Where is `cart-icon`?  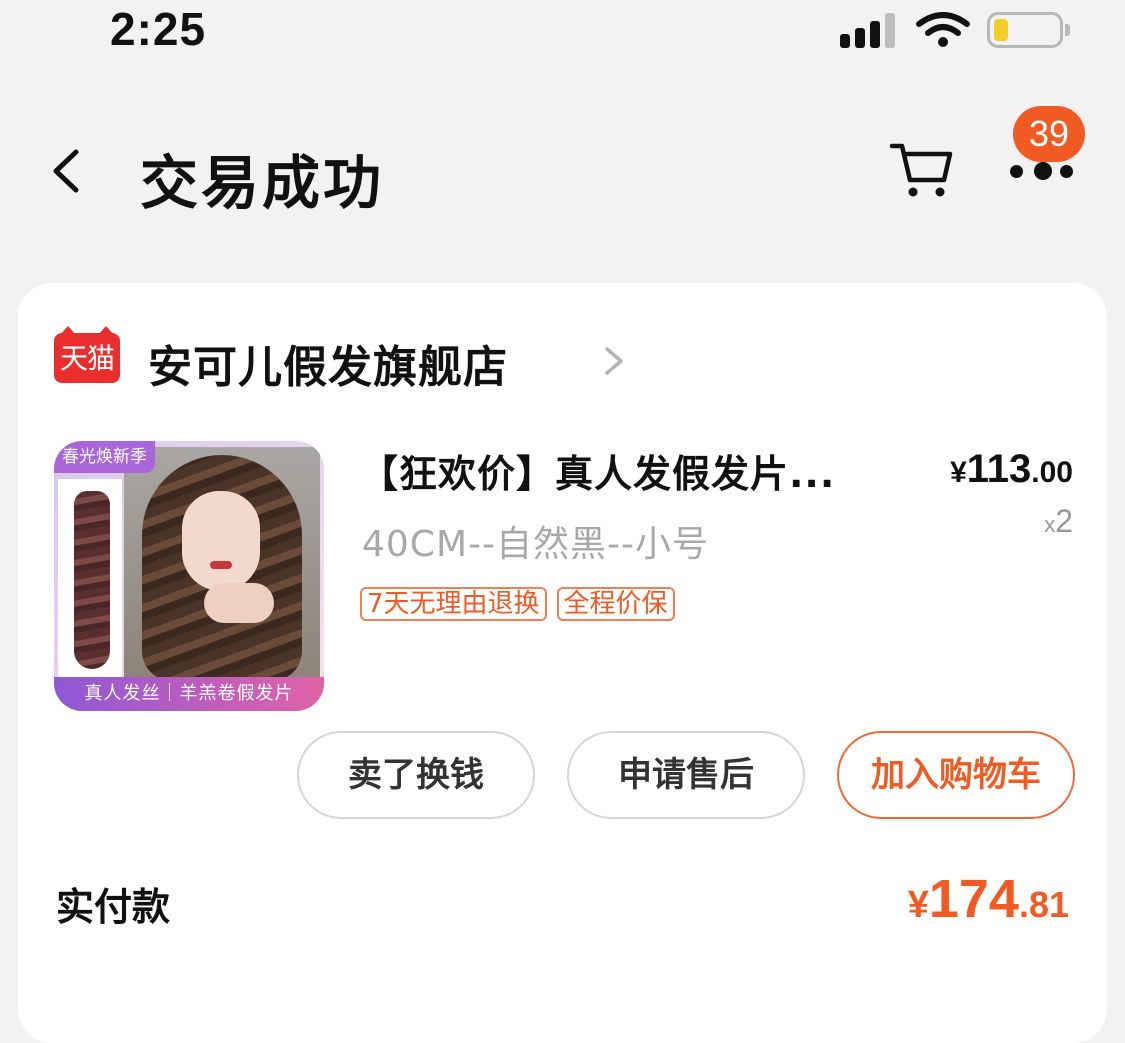 cart-icon is located at coordinates (921, 170).